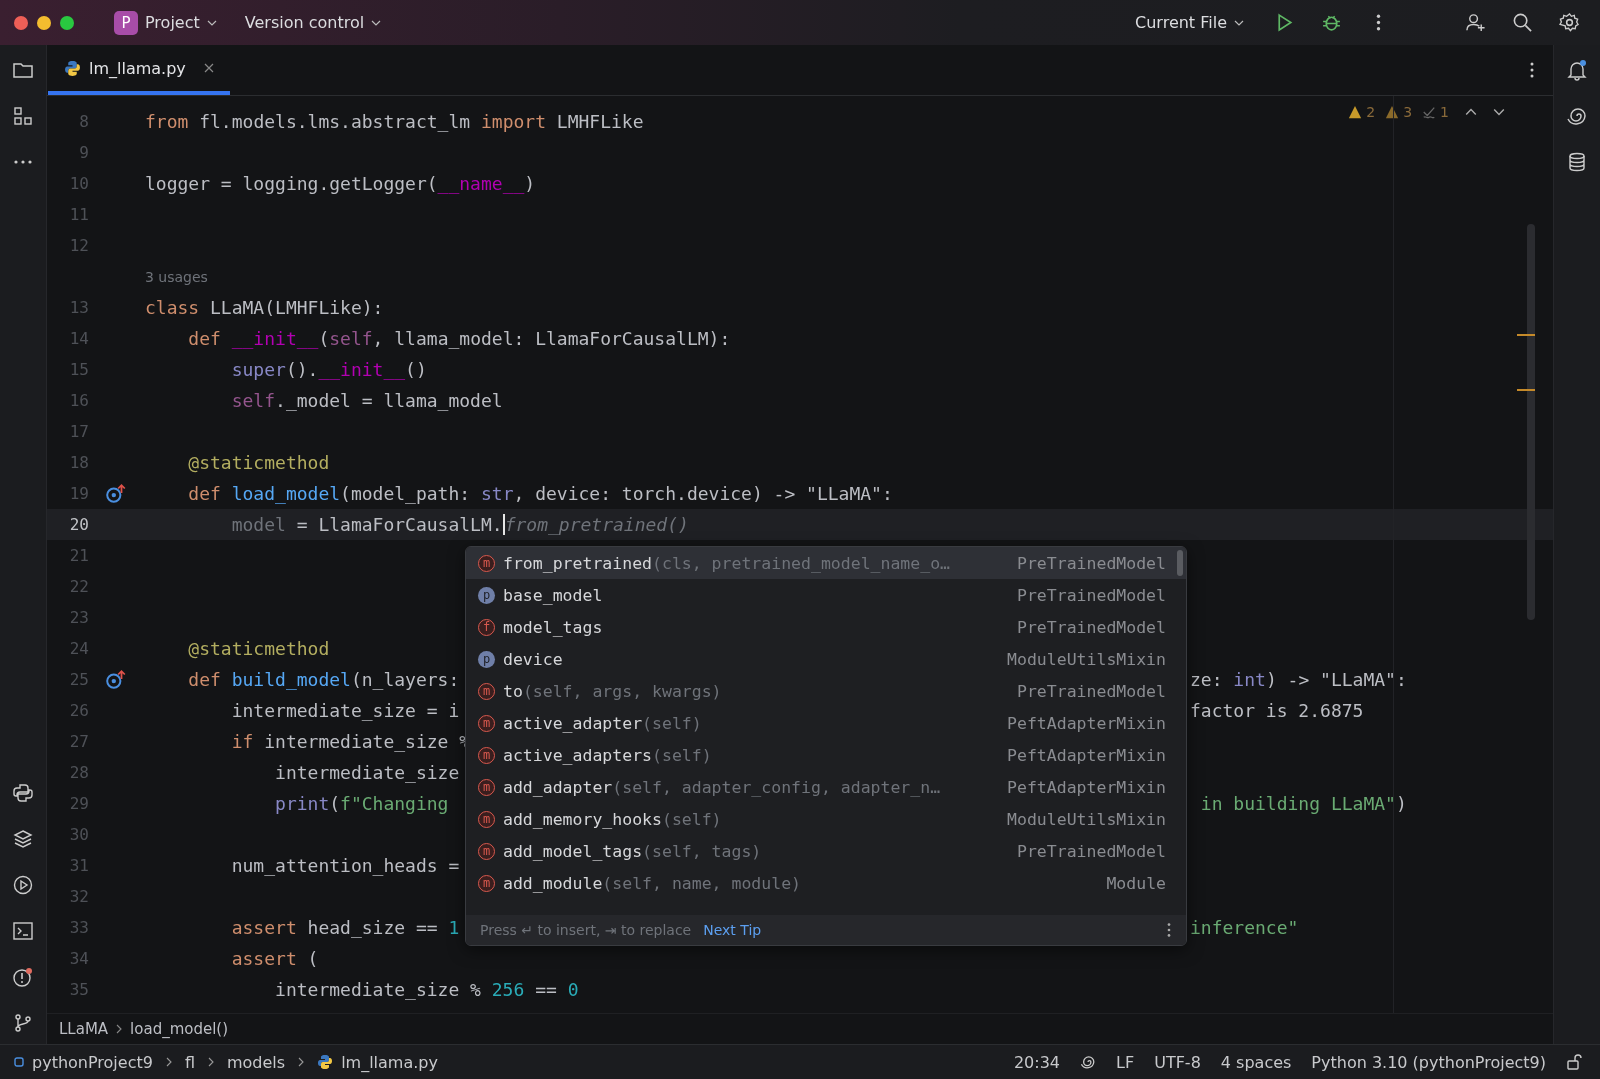  Describe the element at coordinates (78, 307) in the screenshot. I see `line-number: 13` at that location.